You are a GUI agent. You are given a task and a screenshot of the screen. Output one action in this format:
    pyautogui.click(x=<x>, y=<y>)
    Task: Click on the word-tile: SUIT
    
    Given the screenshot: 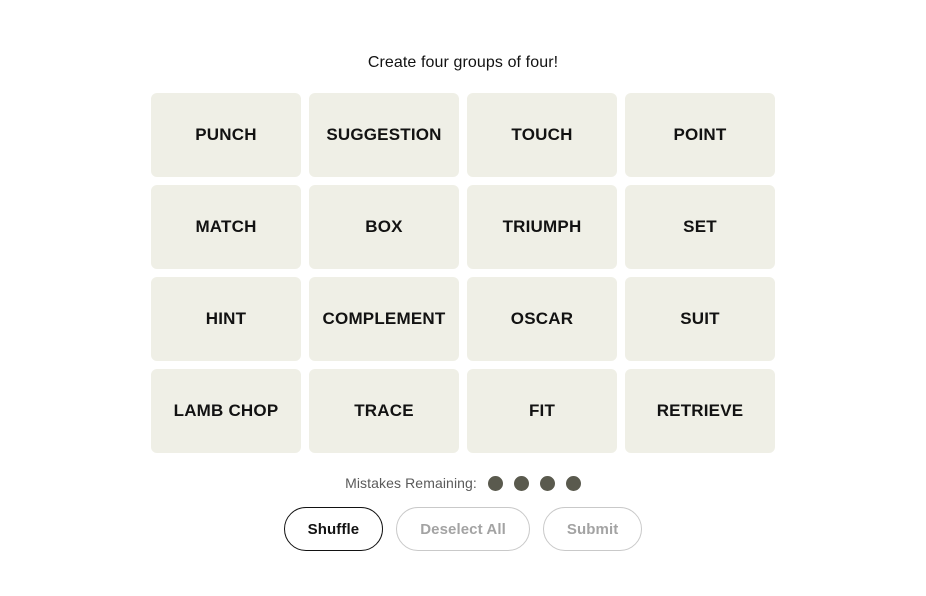 What is the action you would take?
    pyautogui.click(x=700, y=319)
    